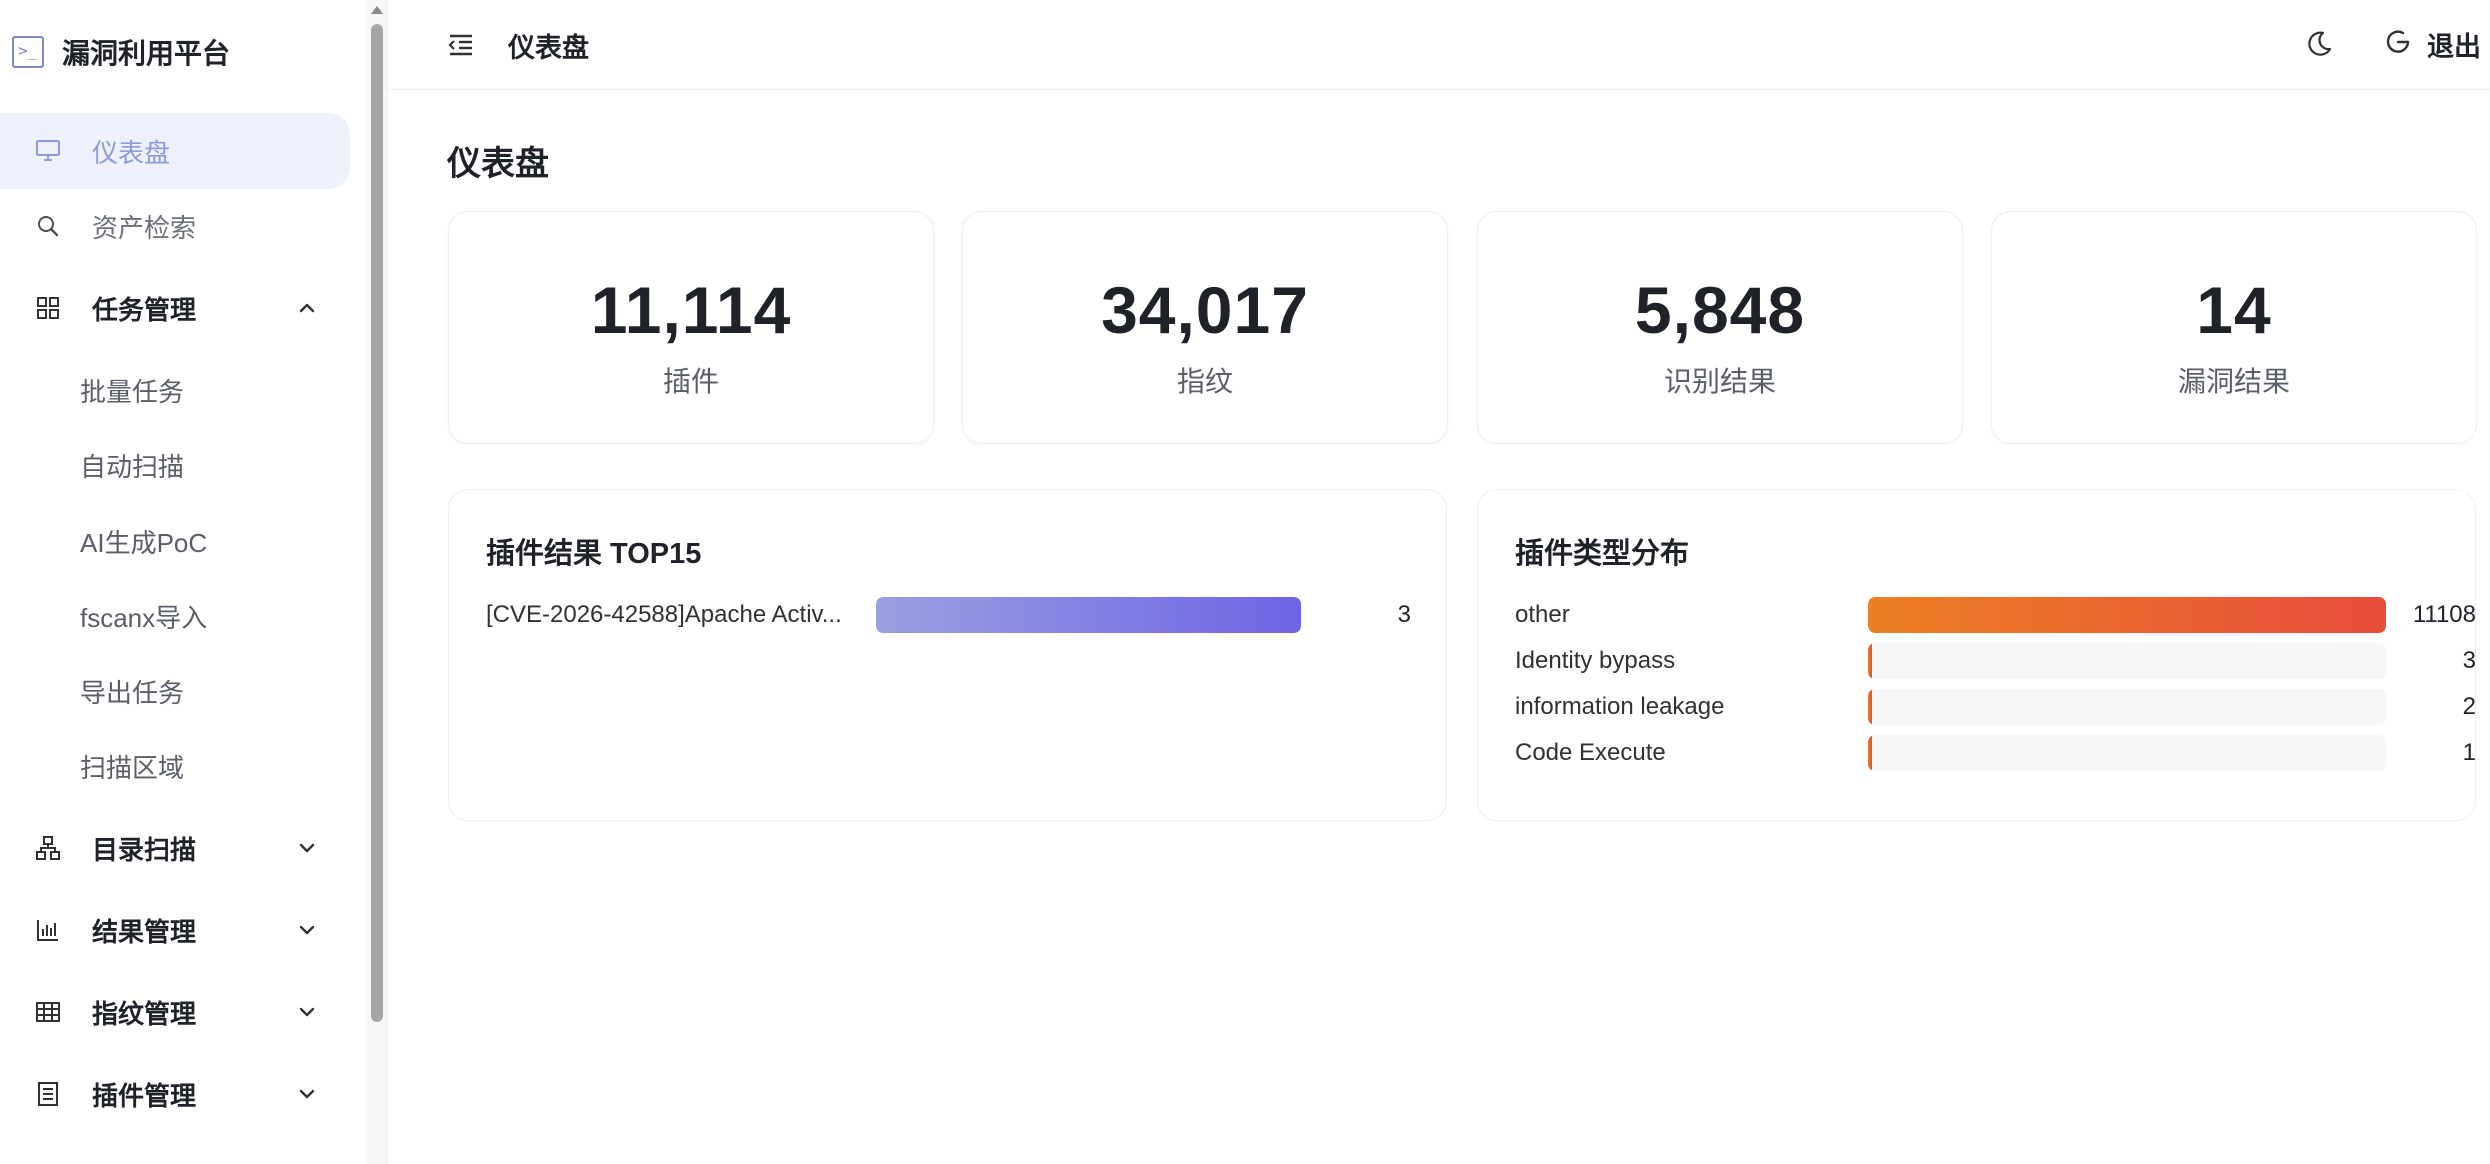  I want to click on stat-label: 插件, so click(690, 381).